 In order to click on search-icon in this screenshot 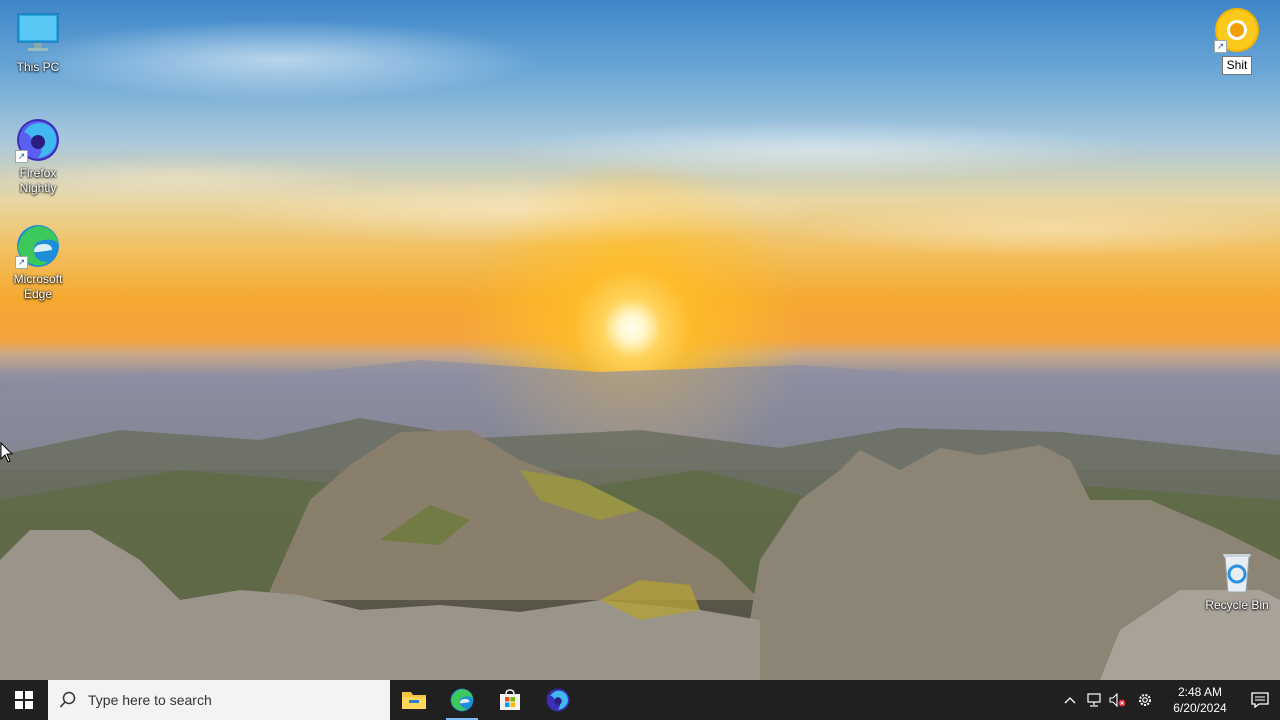, I will do `click(68, 700)`.